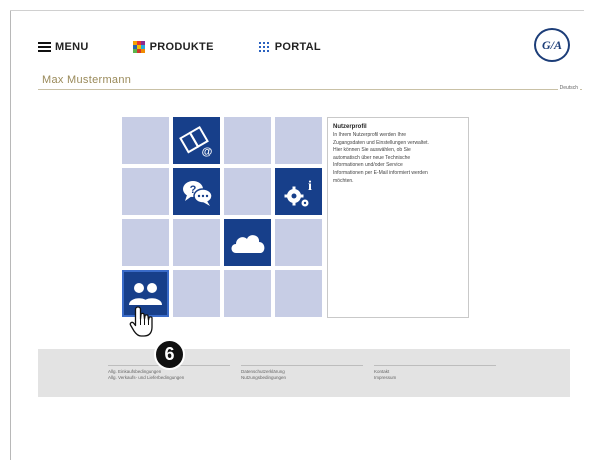 This screenshot has width=592, height=466. Describe the element at coordinates (44, 47) in the screenshot. I see `hamburger-icon` at that location.